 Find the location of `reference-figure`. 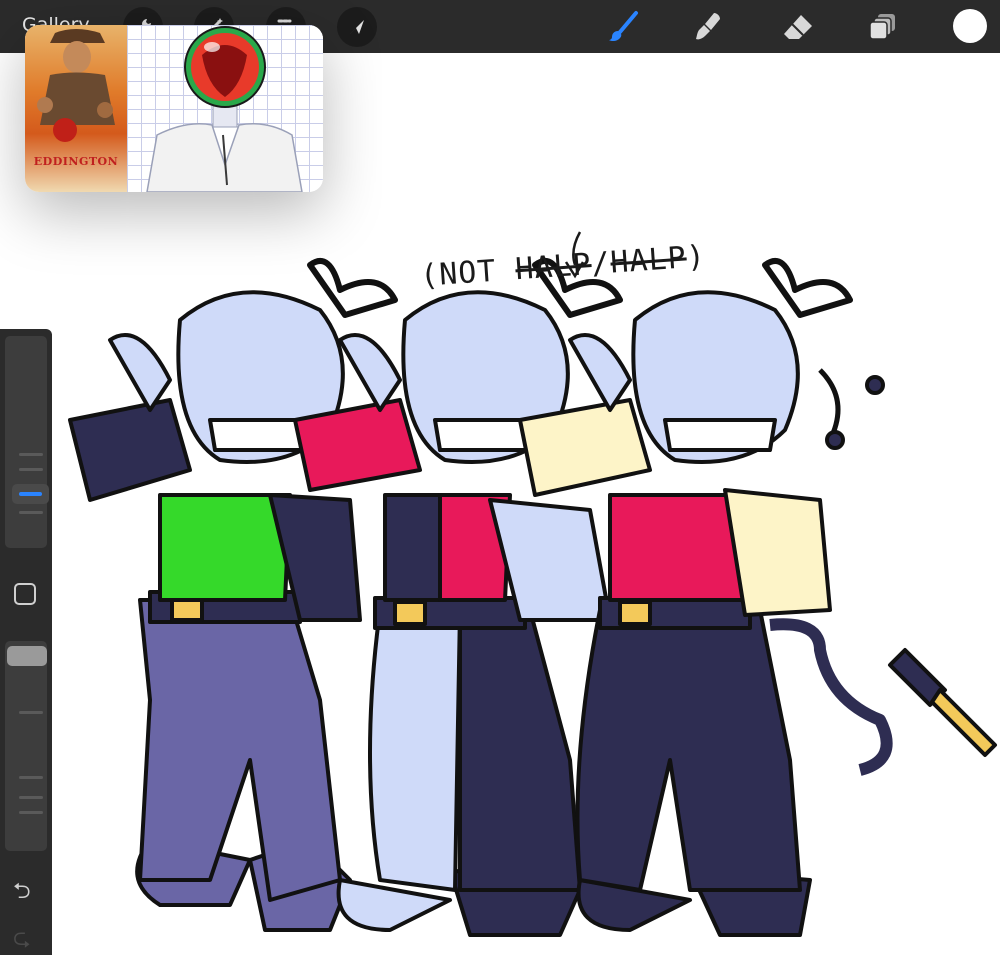

reference-figure is located at coordinates (224, 109).